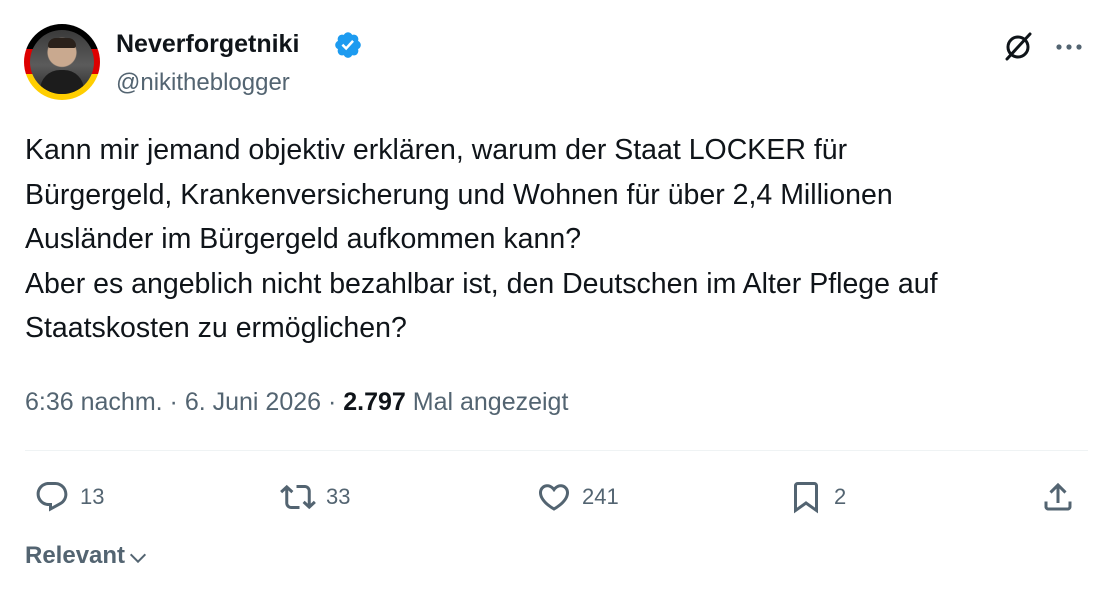 This screenshot has height=592, width=1116. What do you see at coordinates (806, 498) in the screenshot?
I see `bookmark-icon` at bounding box center [806, 498].